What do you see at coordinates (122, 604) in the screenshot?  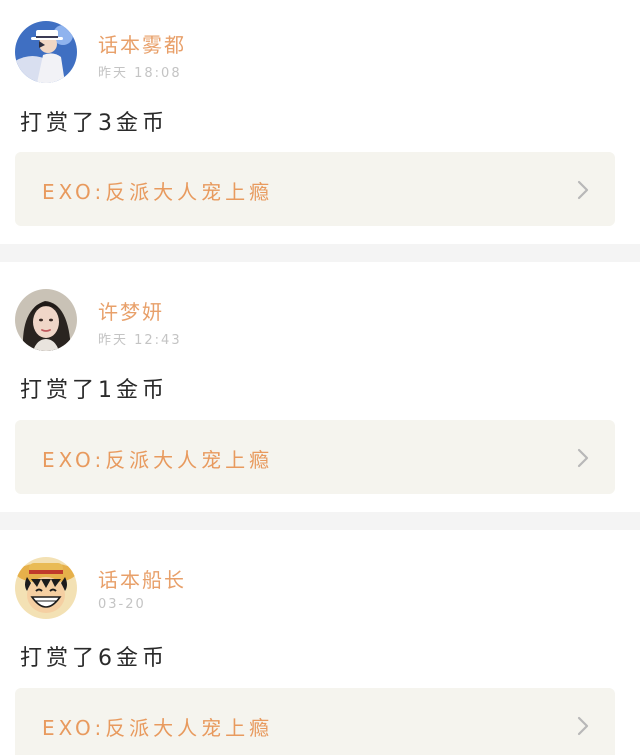 I see `timestamp: 03-20` at bounding box center [122, 604].